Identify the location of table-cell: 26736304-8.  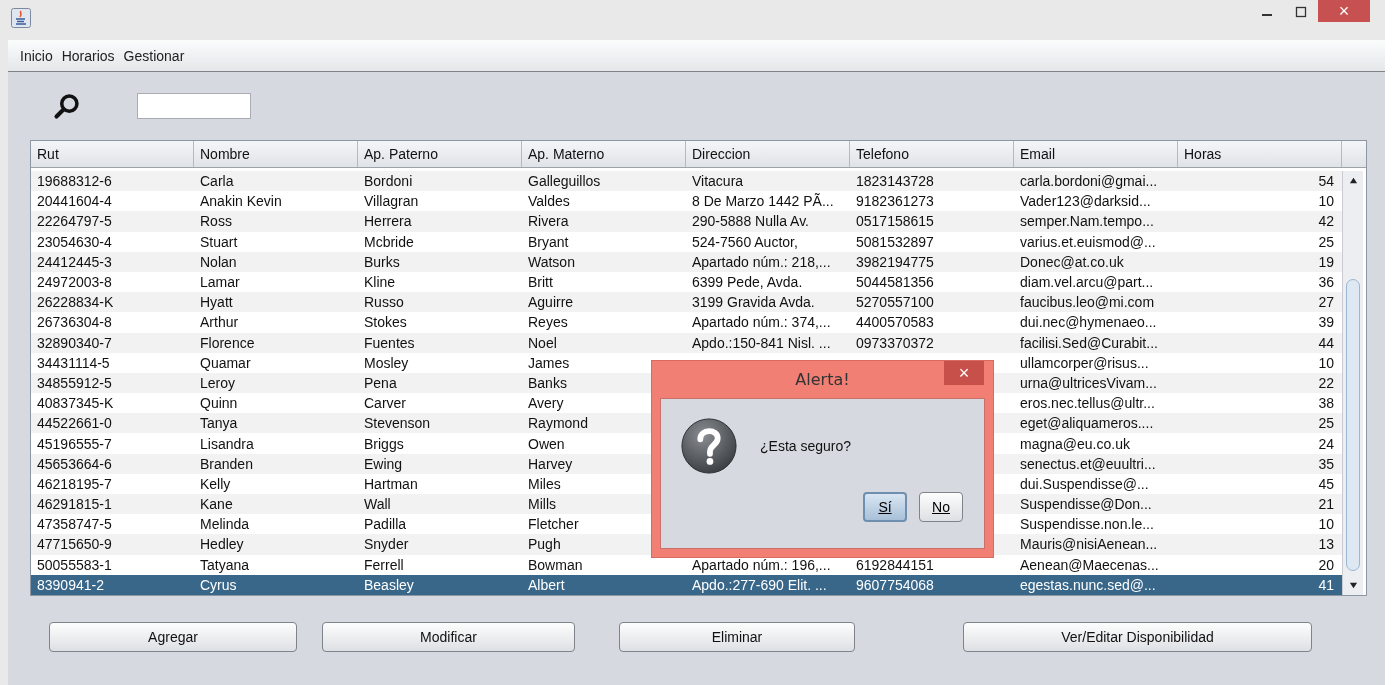
(74, 322).